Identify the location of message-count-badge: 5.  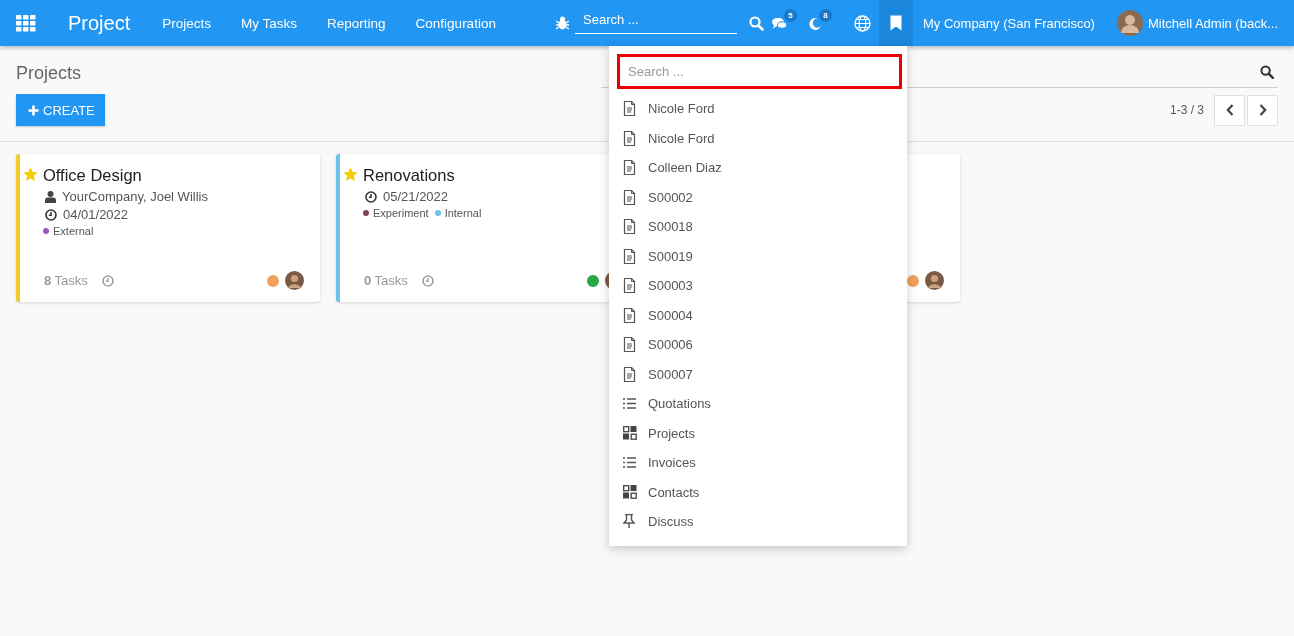
(790, 15).